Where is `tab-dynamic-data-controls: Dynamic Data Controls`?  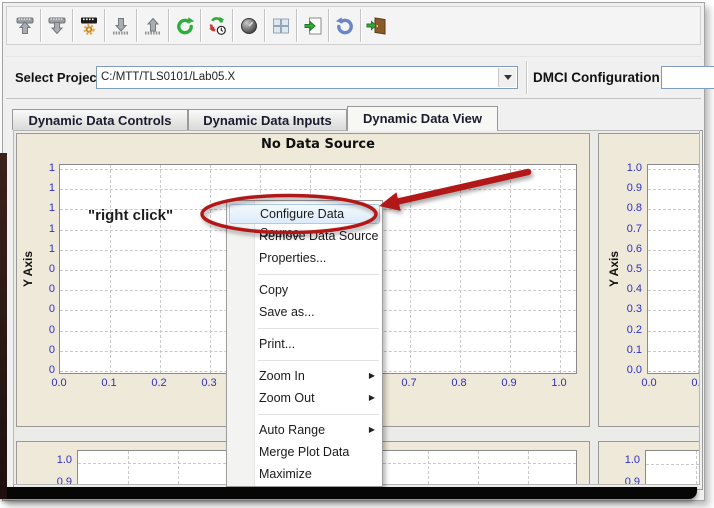
tab-dynamic-data-controls: Dynamic Data Controls is located at coordinates (100, 119).